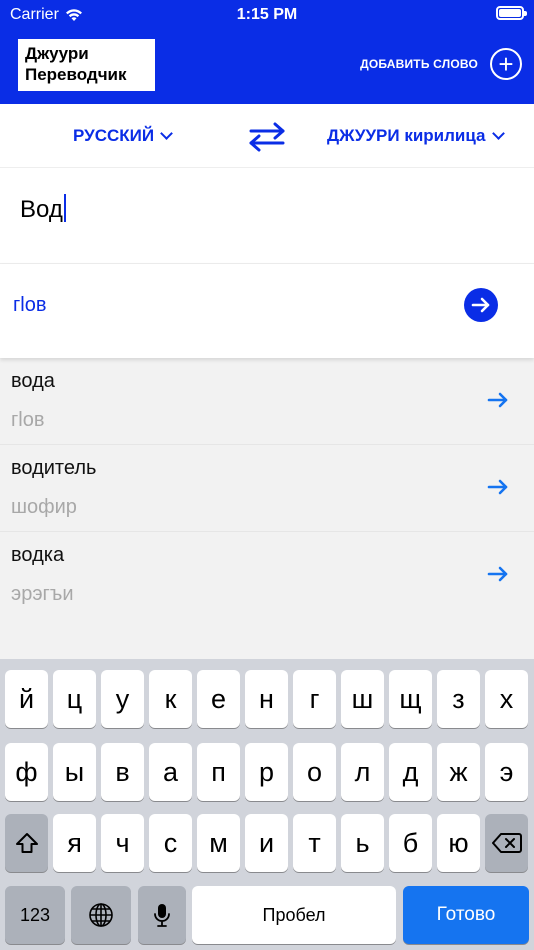 The height and width of the screenshot is (950, 534). What do you see at coordinates (122, 699) in the screenshot?
I see `key: у` at bounding box center [122, 699].